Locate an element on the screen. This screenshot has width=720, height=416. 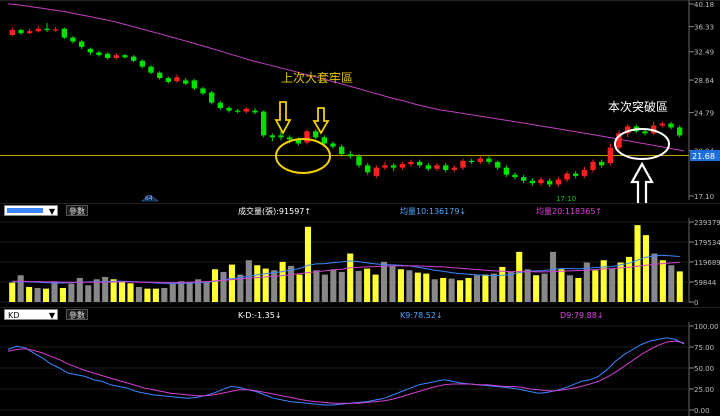
volume-color-select: ▼ is located at coordinates (31, 210).